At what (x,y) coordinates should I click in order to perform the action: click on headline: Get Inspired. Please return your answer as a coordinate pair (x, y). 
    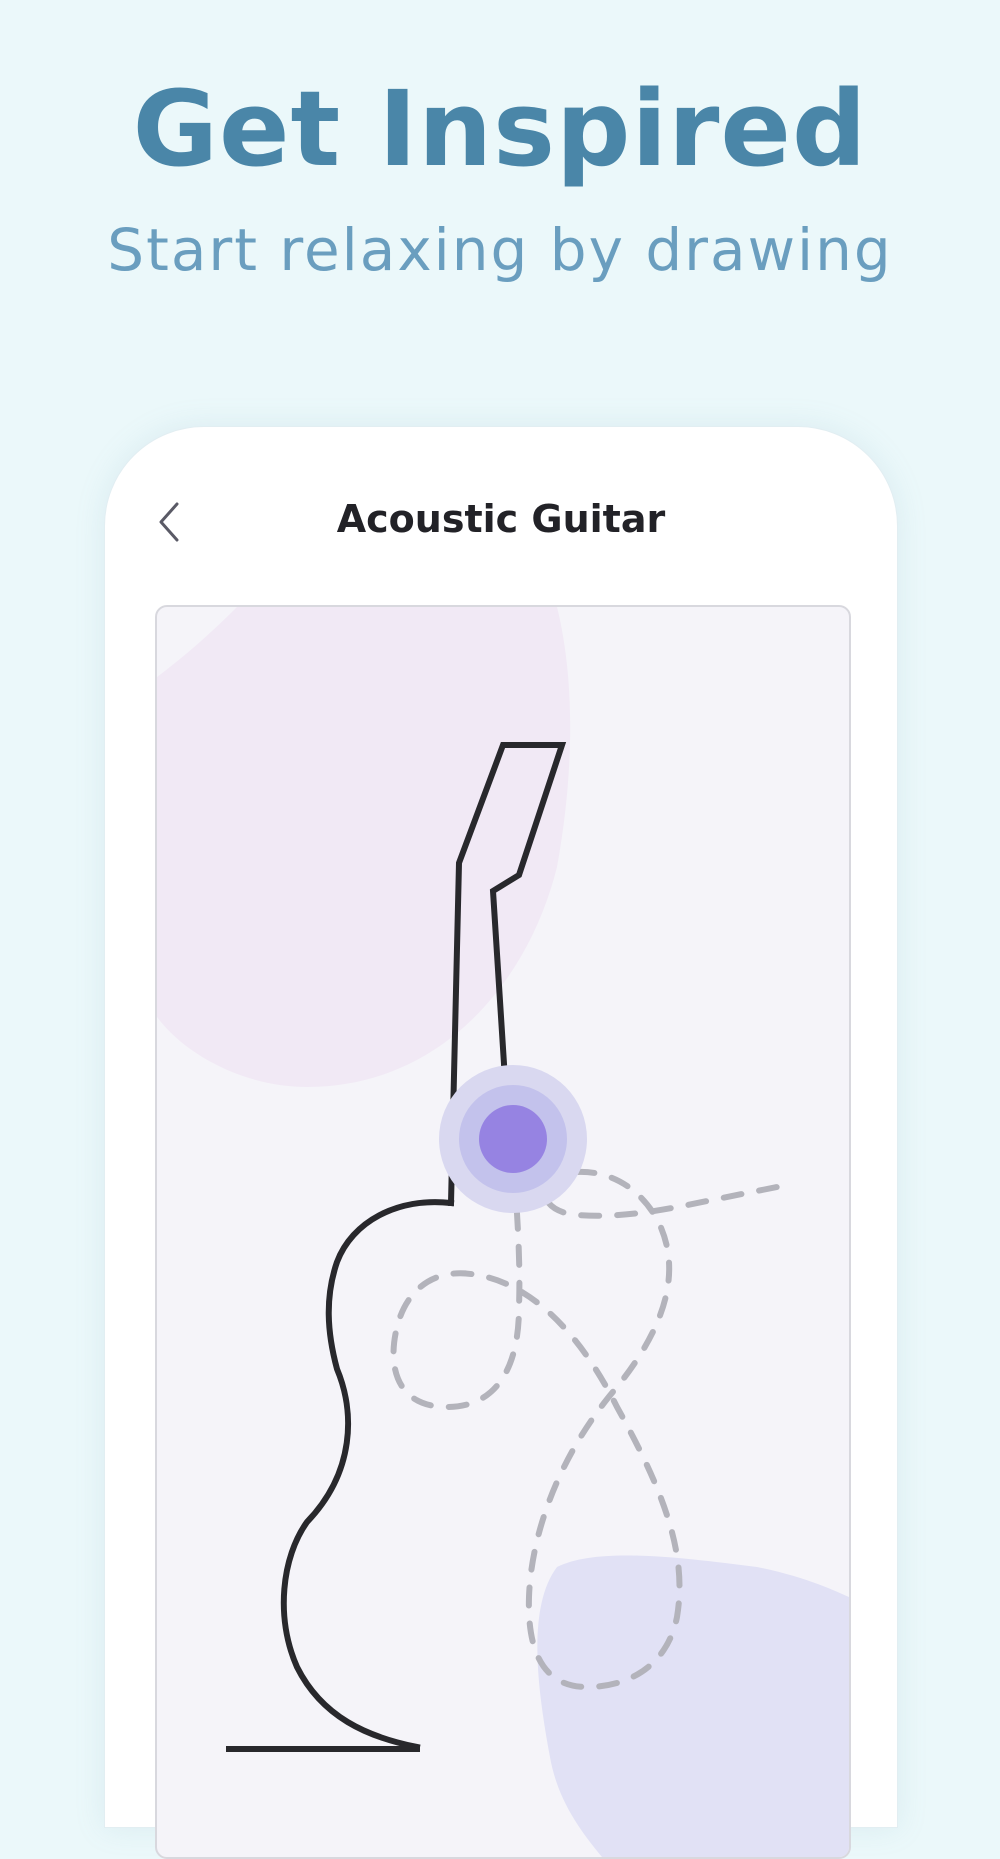
    Looking at the image, I should click on (500, 129).